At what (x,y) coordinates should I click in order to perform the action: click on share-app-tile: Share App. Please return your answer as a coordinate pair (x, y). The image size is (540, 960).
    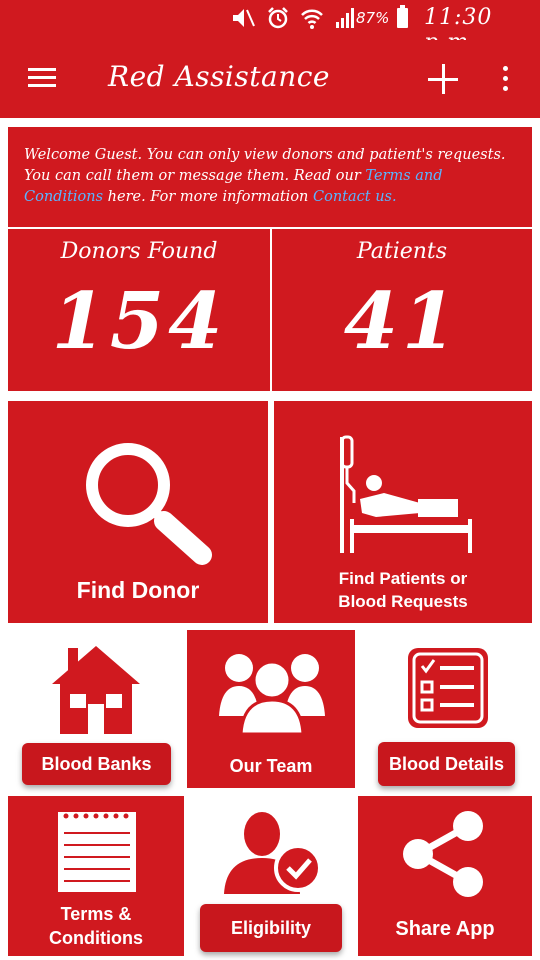
    Looking at the image, I should click on (445, 876).